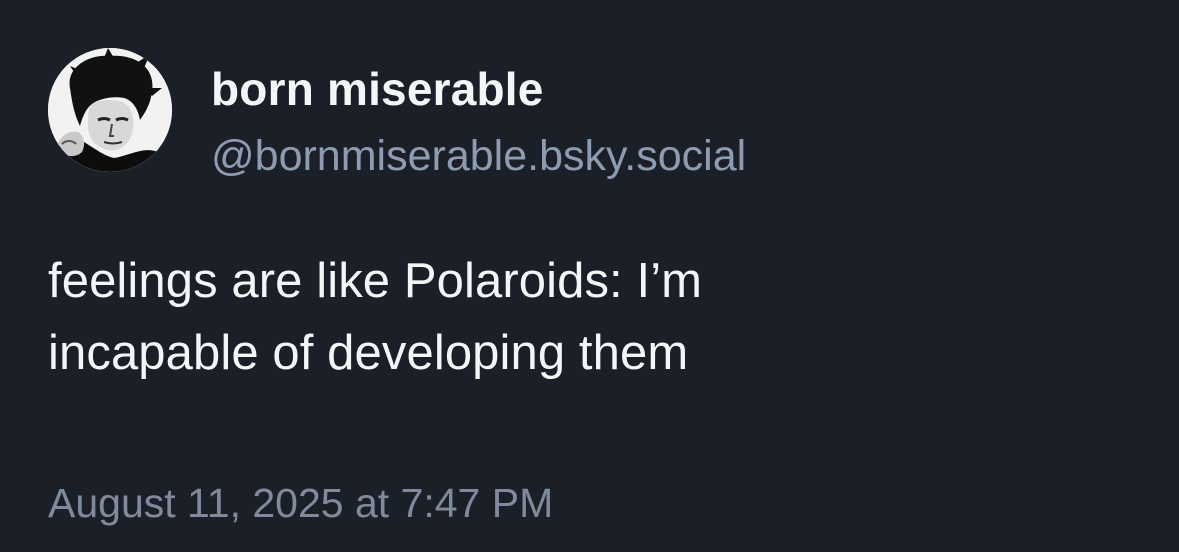  What do you see at coordinates (368, 353) in the screenshot?
I see `post-text-line: incapable of developing them` at bounding box center [368, 353].